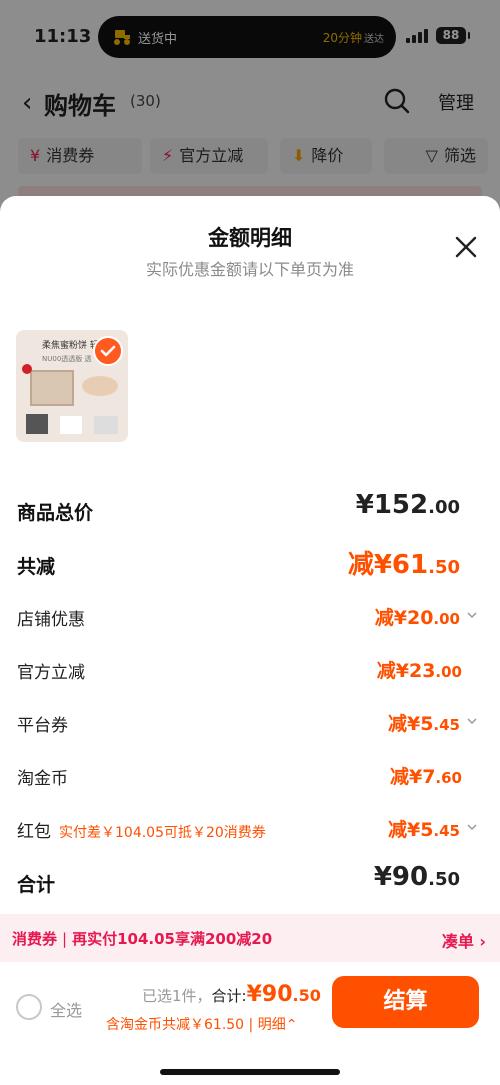 This screenshot has height=1085, width=500. What do you see at coordinates (172, 939) in the screenshot?
I see `promo-text: 再实付104.05享满200减20` at bounding box center [172, 939].